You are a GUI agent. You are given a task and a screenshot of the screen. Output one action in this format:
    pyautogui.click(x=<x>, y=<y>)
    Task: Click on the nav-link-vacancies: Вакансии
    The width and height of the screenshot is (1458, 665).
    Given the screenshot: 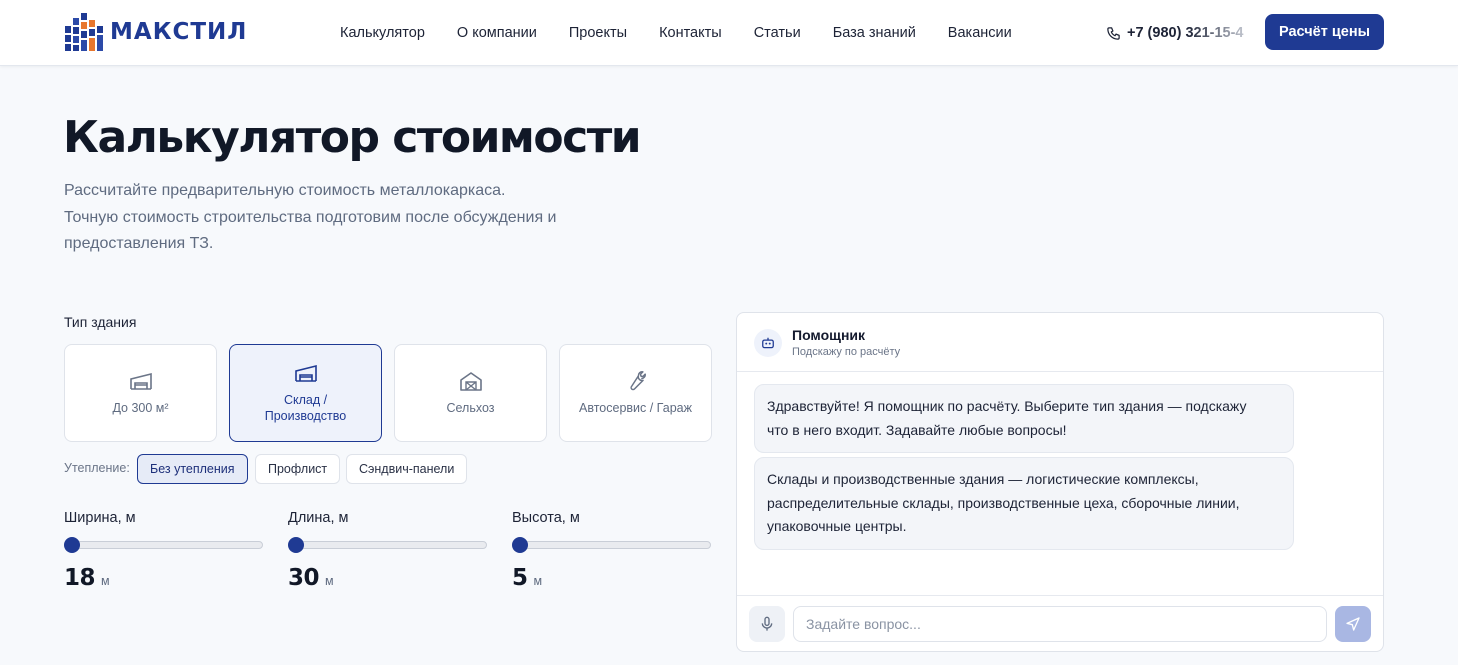 What is the action you would take?
    pyautogui.click(x=980, y=33)
    